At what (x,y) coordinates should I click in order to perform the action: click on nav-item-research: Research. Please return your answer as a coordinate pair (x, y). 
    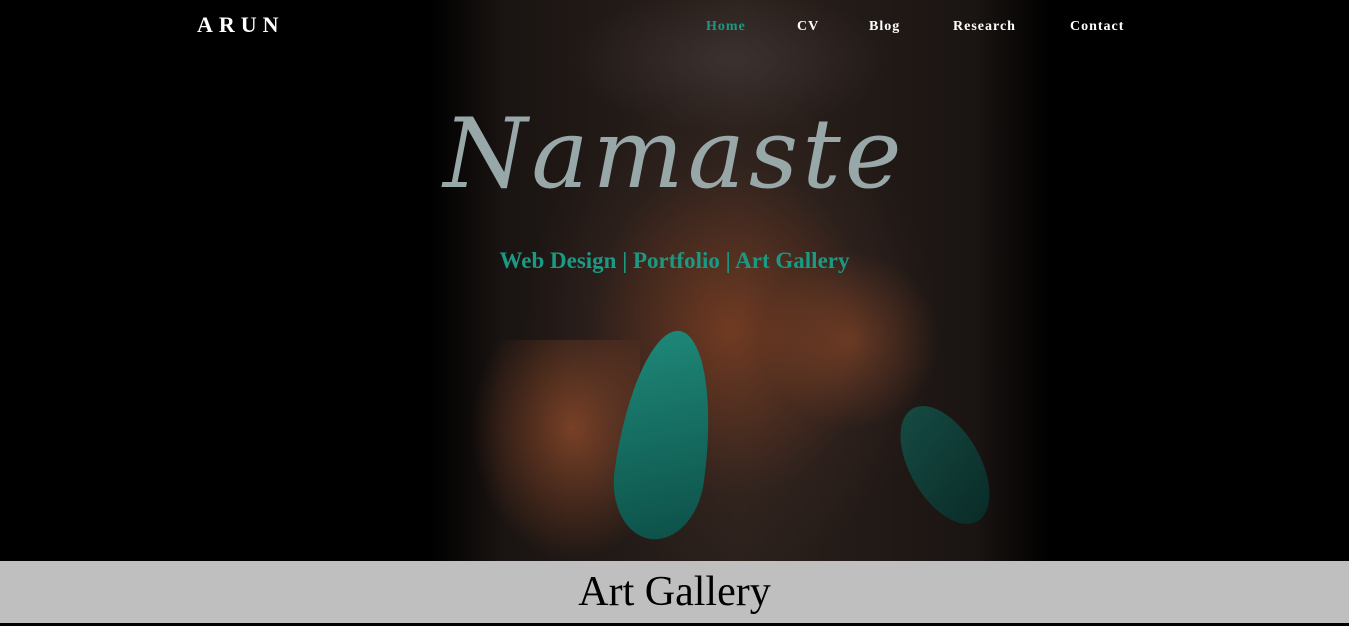
    Looking at the image, I should click on (984, 27).